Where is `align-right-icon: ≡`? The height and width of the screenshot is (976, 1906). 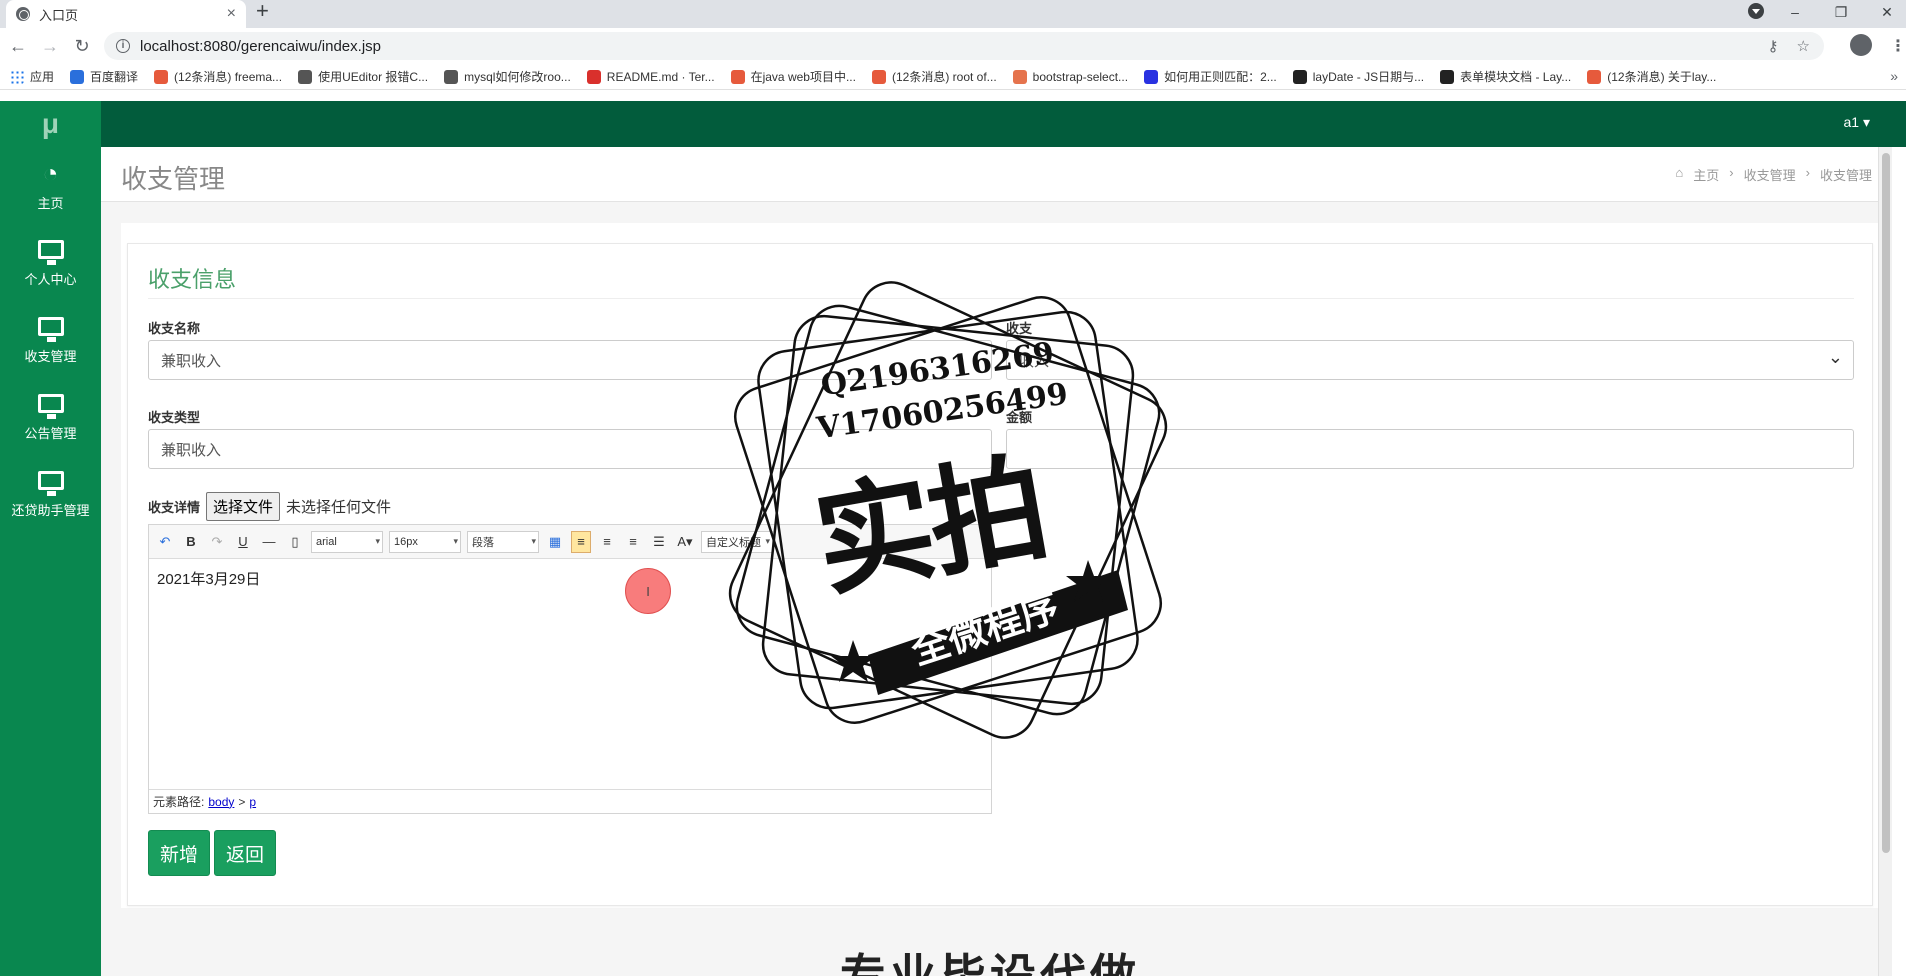
align-right-icon: ≡ is located at coordinates (607, 542).